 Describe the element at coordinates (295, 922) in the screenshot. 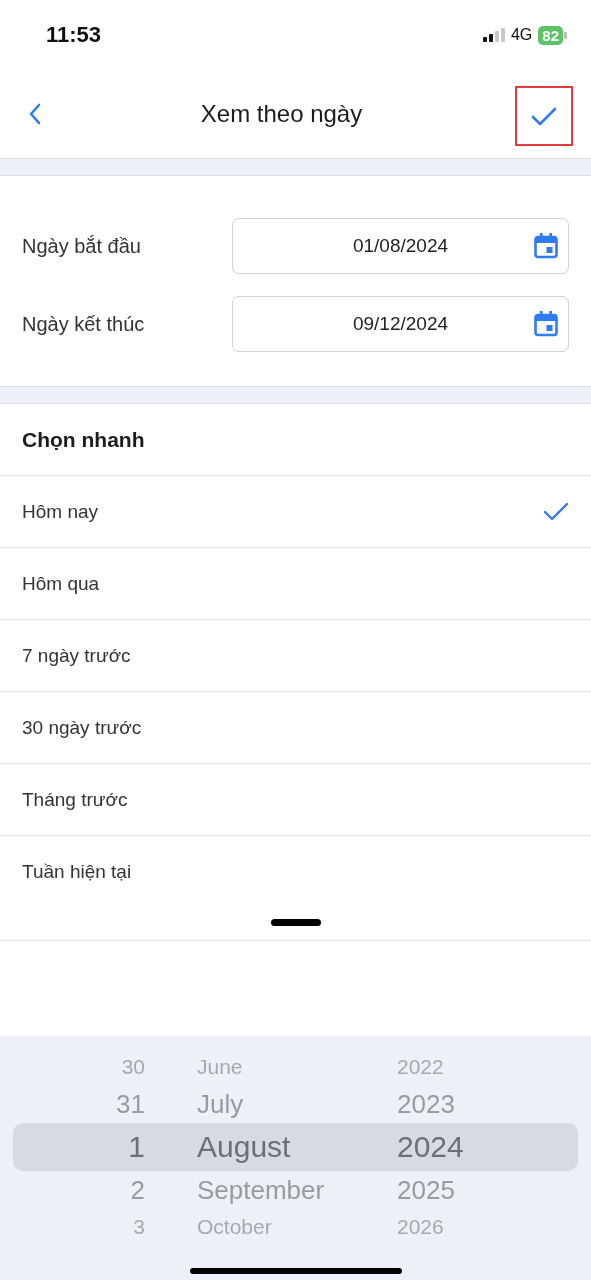

I see `drag-handle` at that location.